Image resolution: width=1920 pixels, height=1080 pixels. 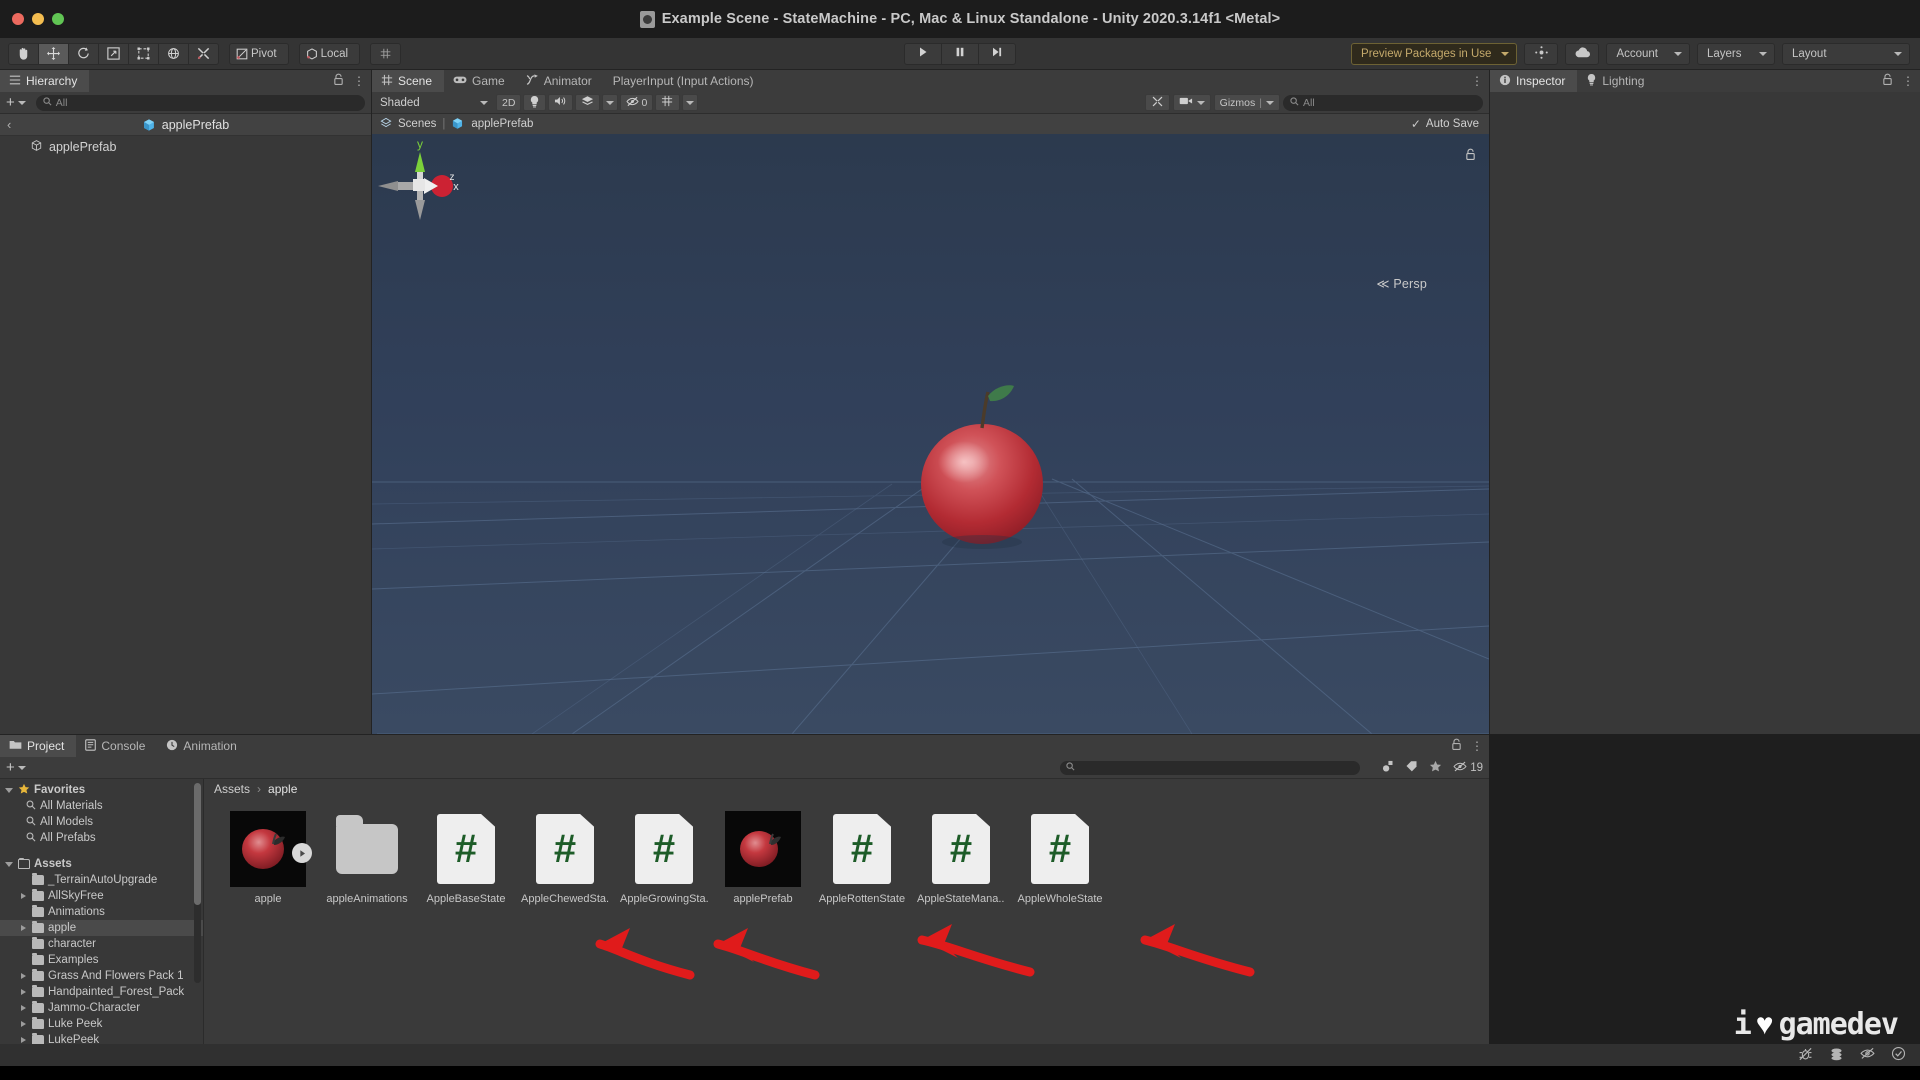 What do you see at coordinates (197, 883) in the screenshot?
I see `tree-scrollbar` at bounding box center [197, 883].